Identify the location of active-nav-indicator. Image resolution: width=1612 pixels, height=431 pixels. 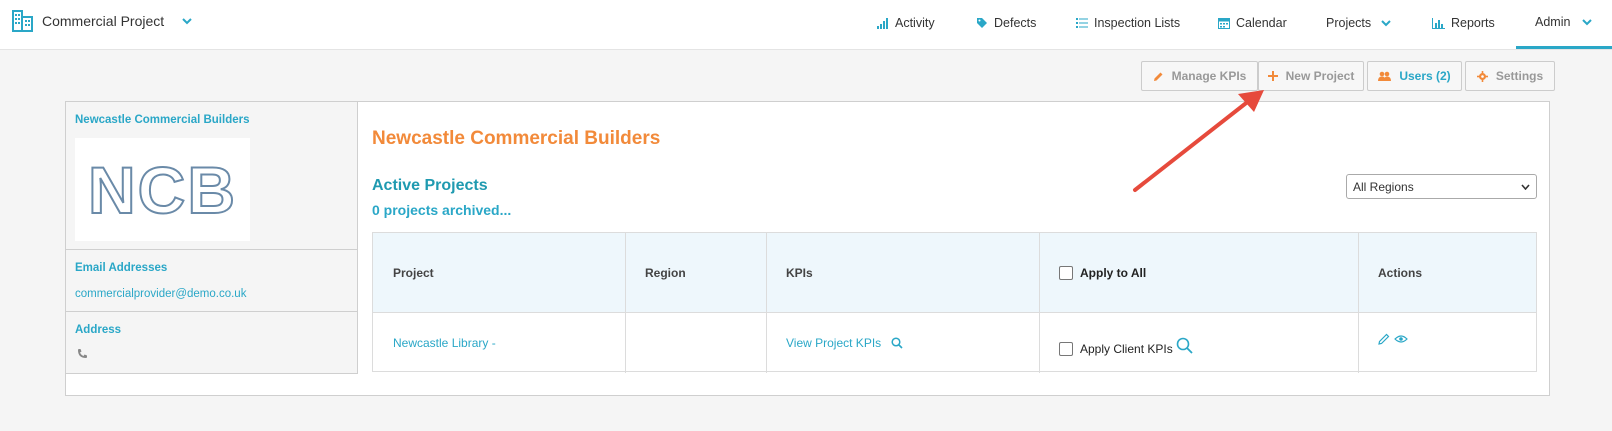
(1564, 47).